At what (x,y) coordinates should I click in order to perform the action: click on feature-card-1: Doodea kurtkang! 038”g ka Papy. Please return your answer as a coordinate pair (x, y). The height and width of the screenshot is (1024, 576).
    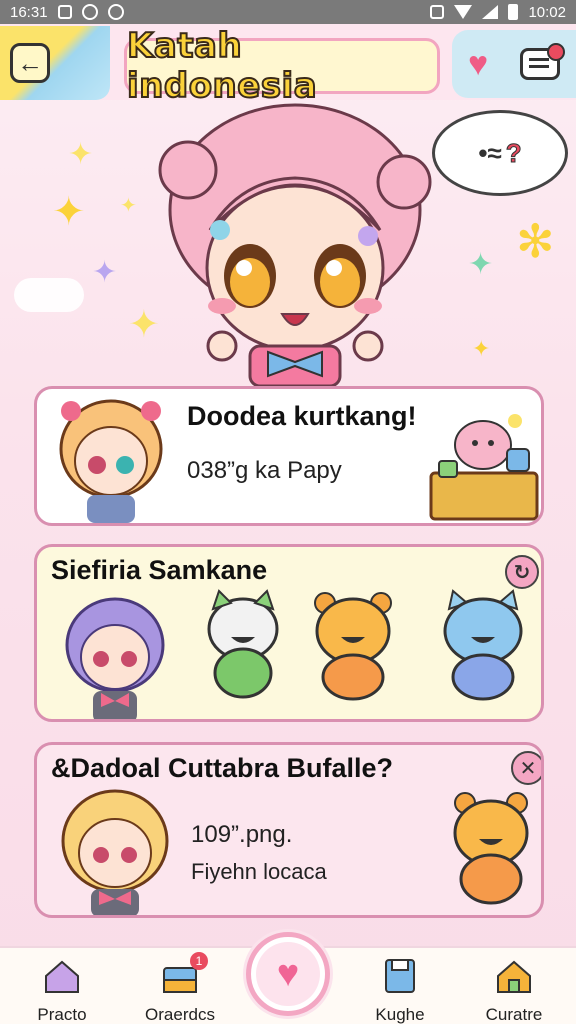
    Looking at the image, I should click on (289, 456).